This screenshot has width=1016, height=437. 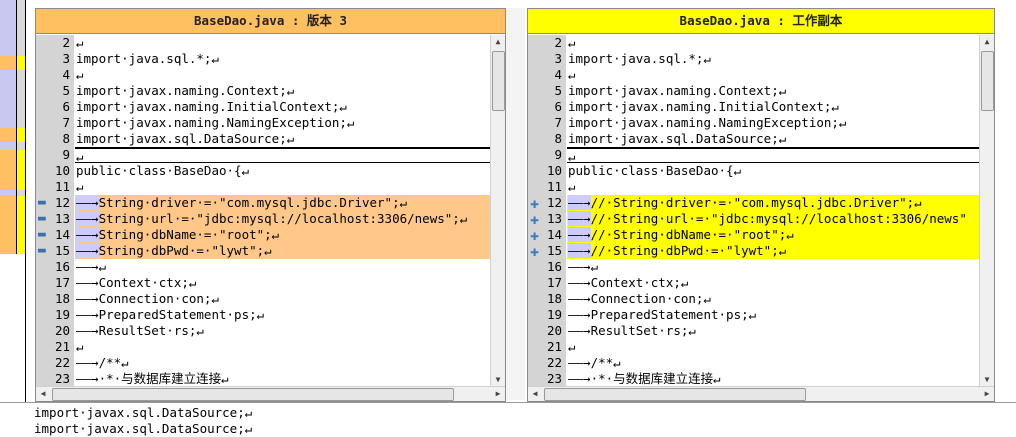 What do you see at coordinates (163, 170) in the screenshot?
I see `line-content: public·class·BaseDao·{↵` at bounding box center [163, 170].